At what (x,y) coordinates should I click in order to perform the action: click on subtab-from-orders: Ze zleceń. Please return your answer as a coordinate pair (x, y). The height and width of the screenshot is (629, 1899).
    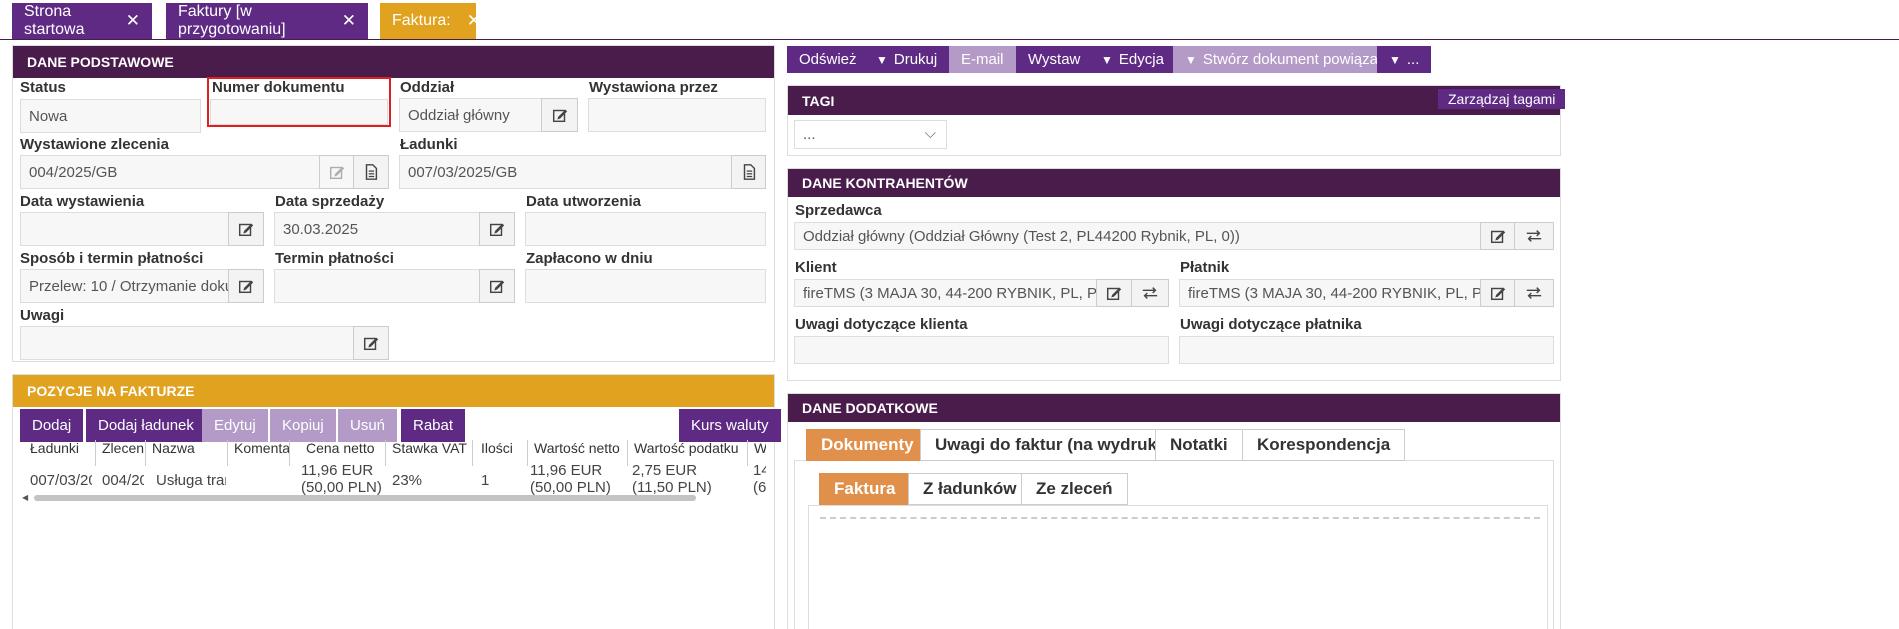
    Looking at the image, I should click on (1074, 489).